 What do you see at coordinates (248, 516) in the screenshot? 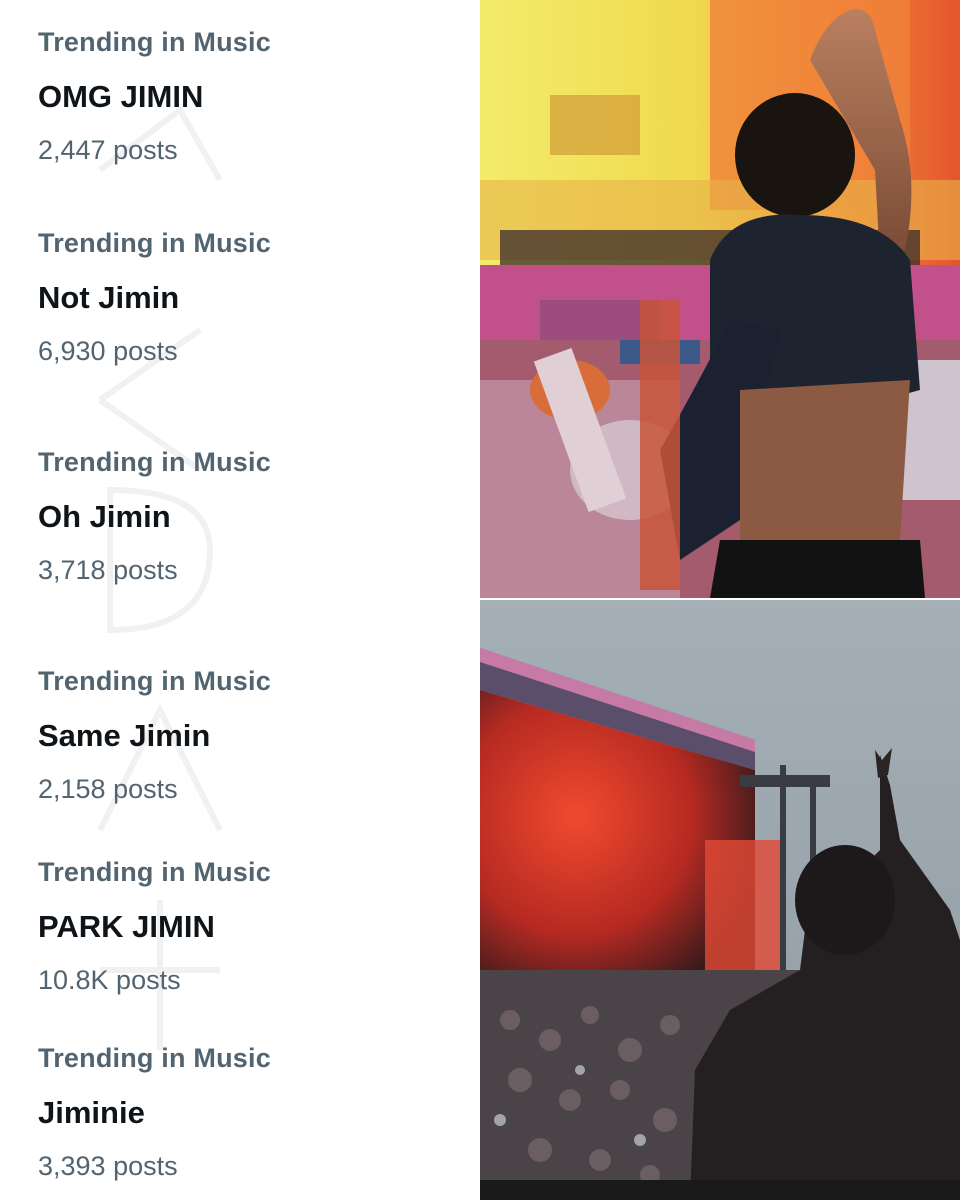
I see `trend-item: Trending in Music Oh Jimin 3,718 posts` at bounding box center [248, 516].